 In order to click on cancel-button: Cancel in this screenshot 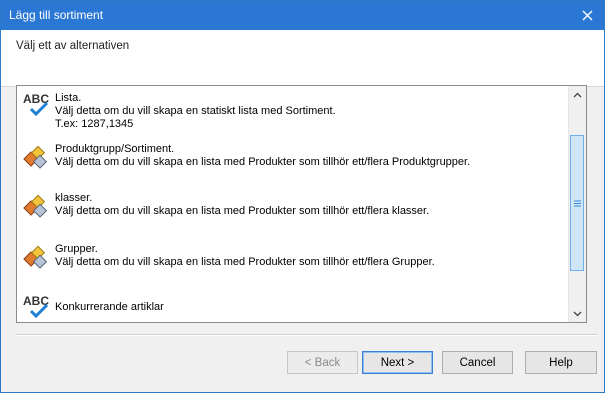, I will do `click(477, 362)`.